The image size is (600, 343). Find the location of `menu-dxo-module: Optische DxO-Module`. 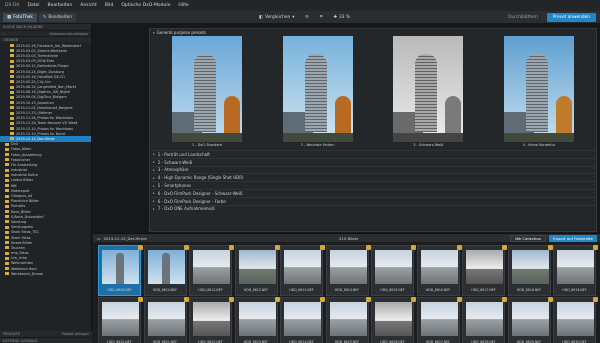

menu-dxo-module: Optische DxO-Module is located at coordinates (145, 5).